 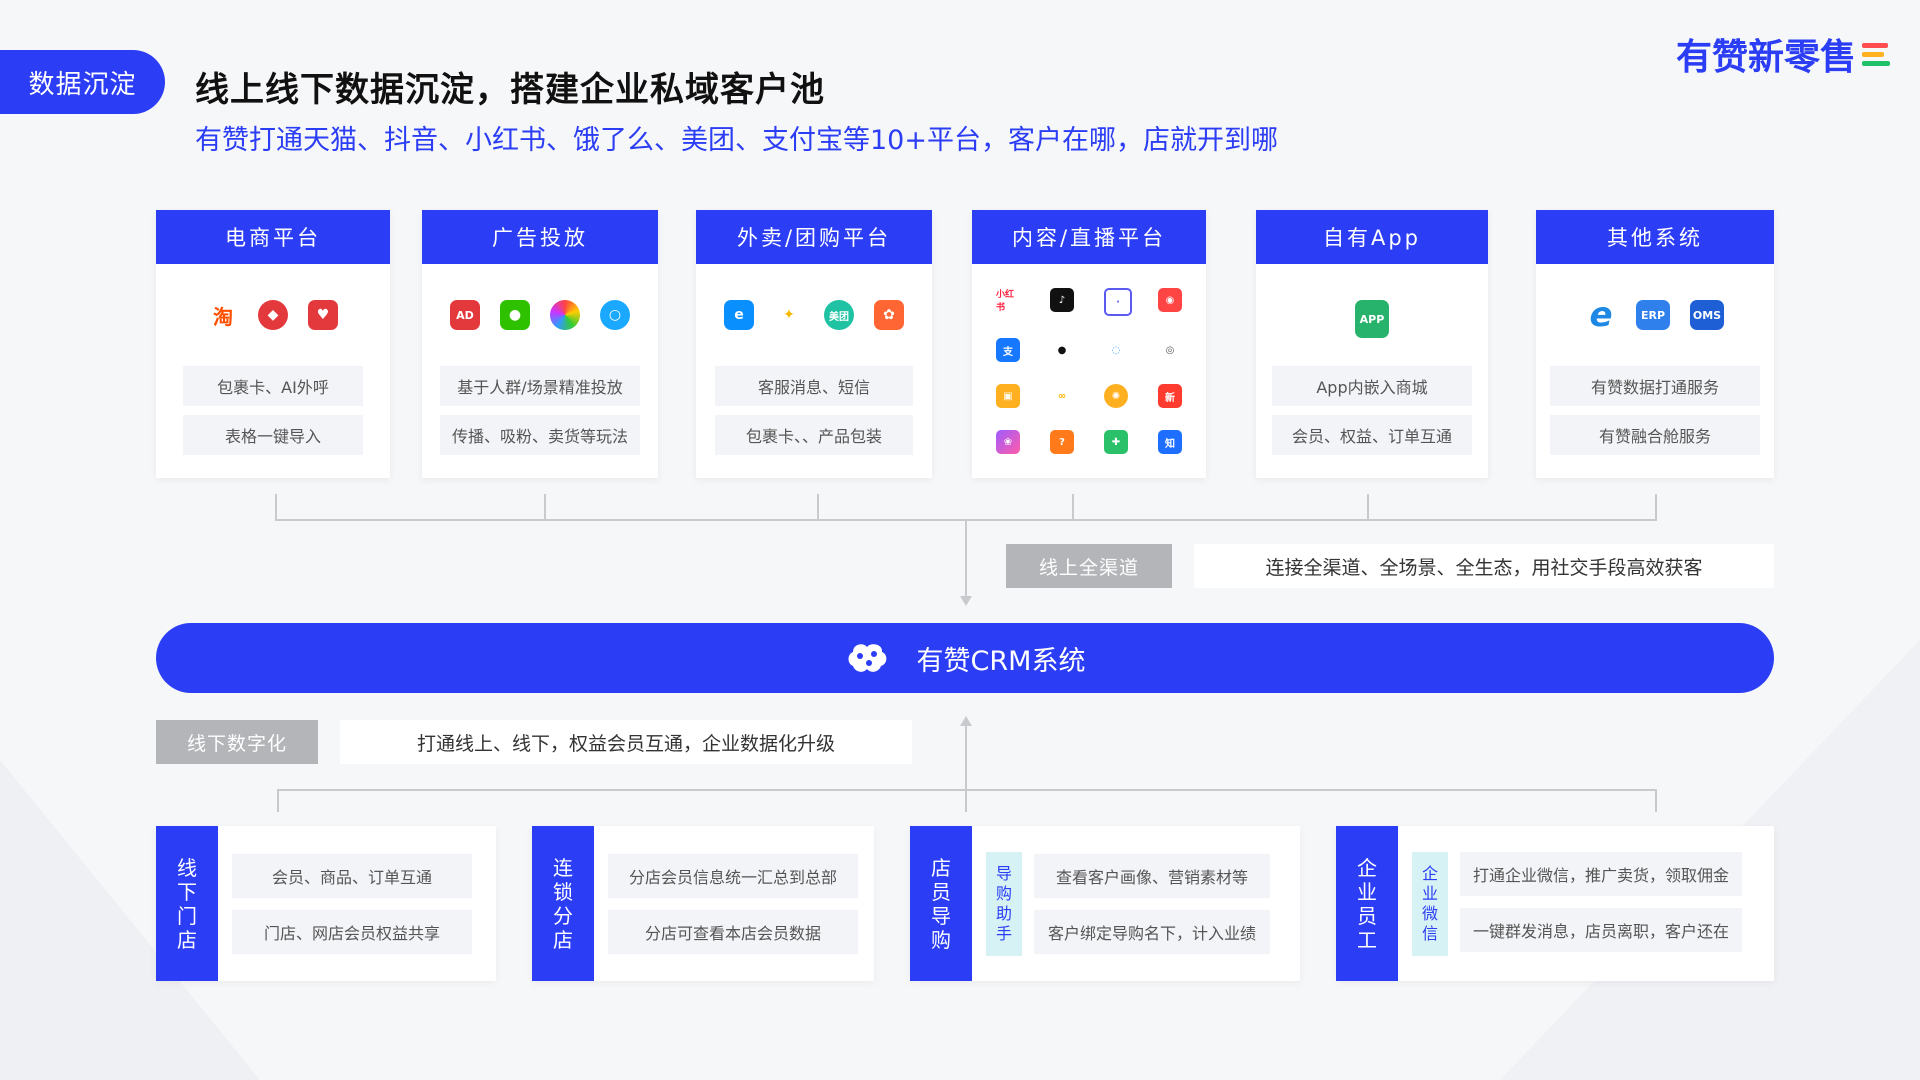 What do you see at coordinates (1170, 300) in the screenshot?
I see `toutiao-icon: ◉` at bounding box center [1170, 300].